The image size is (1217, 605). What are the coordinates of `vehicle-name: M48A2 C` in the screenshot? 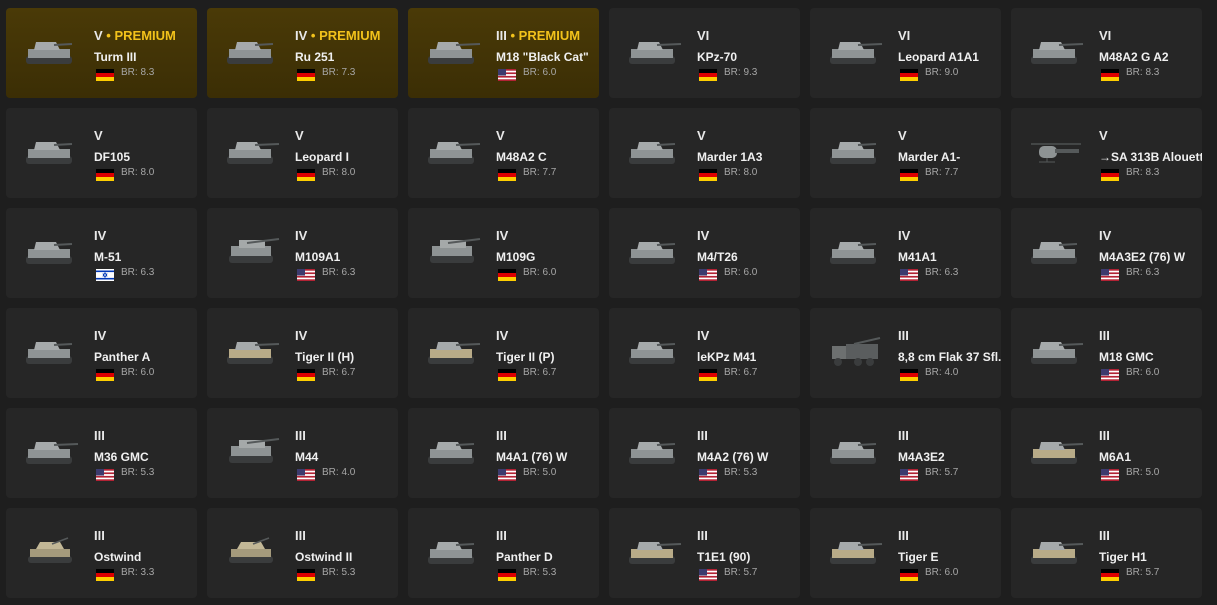 It's located at (521, 157).